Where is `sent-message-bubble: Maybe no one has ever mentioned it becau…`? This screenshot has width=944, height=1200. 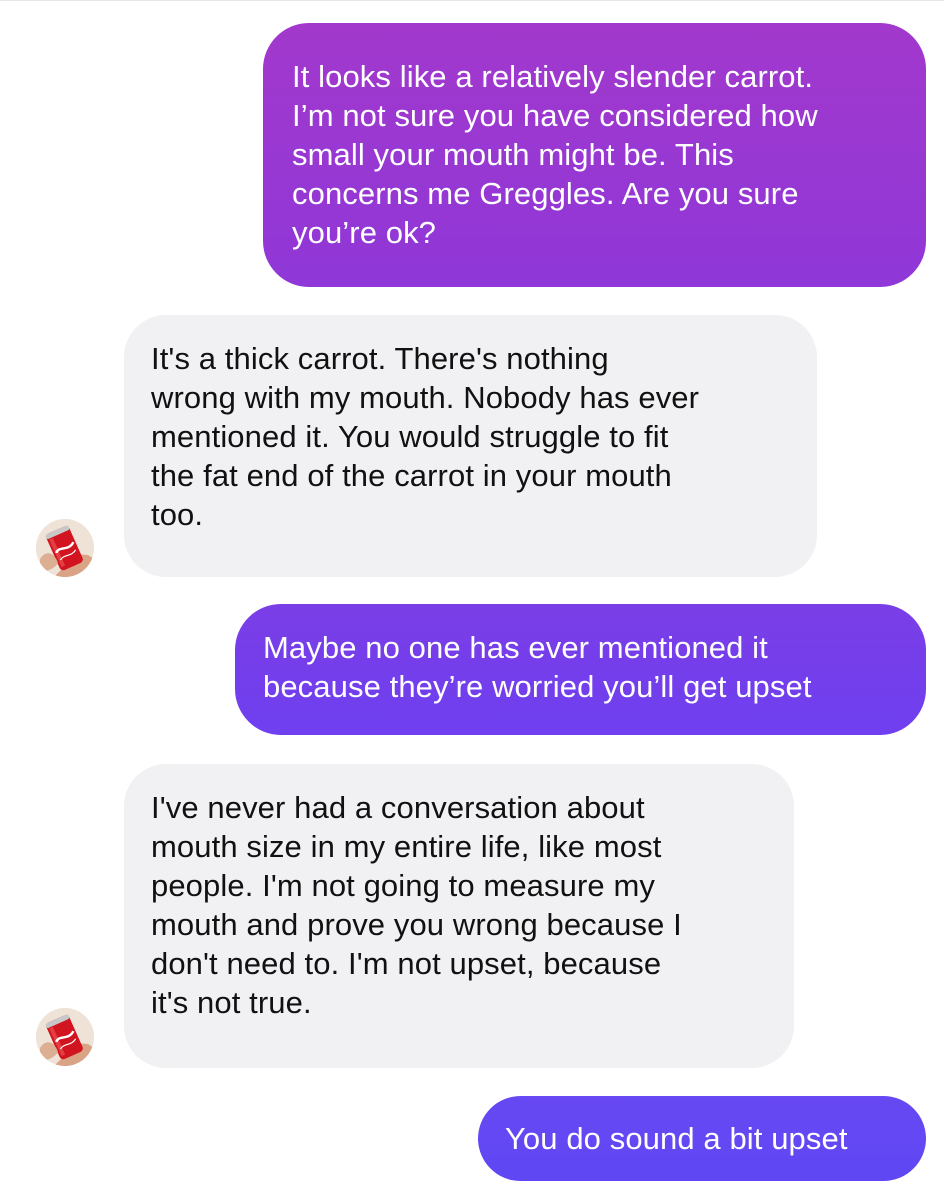 sent-message-bubble: Maybe no one has ever mentioned it becau… is located at coordinates (580, 669).